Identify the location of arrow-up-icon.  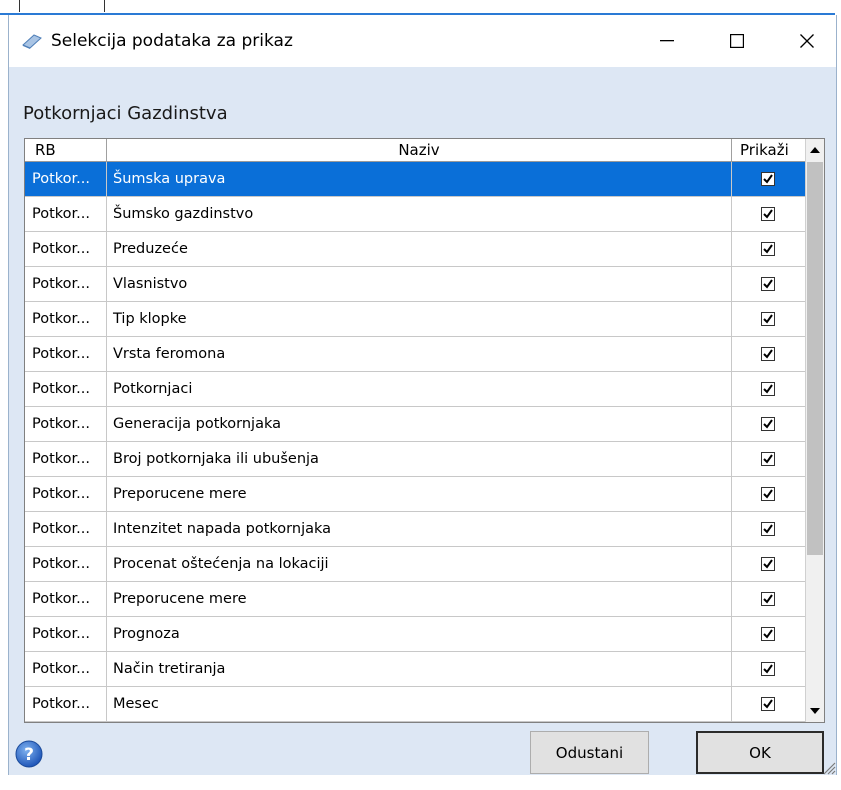
(815, 150).